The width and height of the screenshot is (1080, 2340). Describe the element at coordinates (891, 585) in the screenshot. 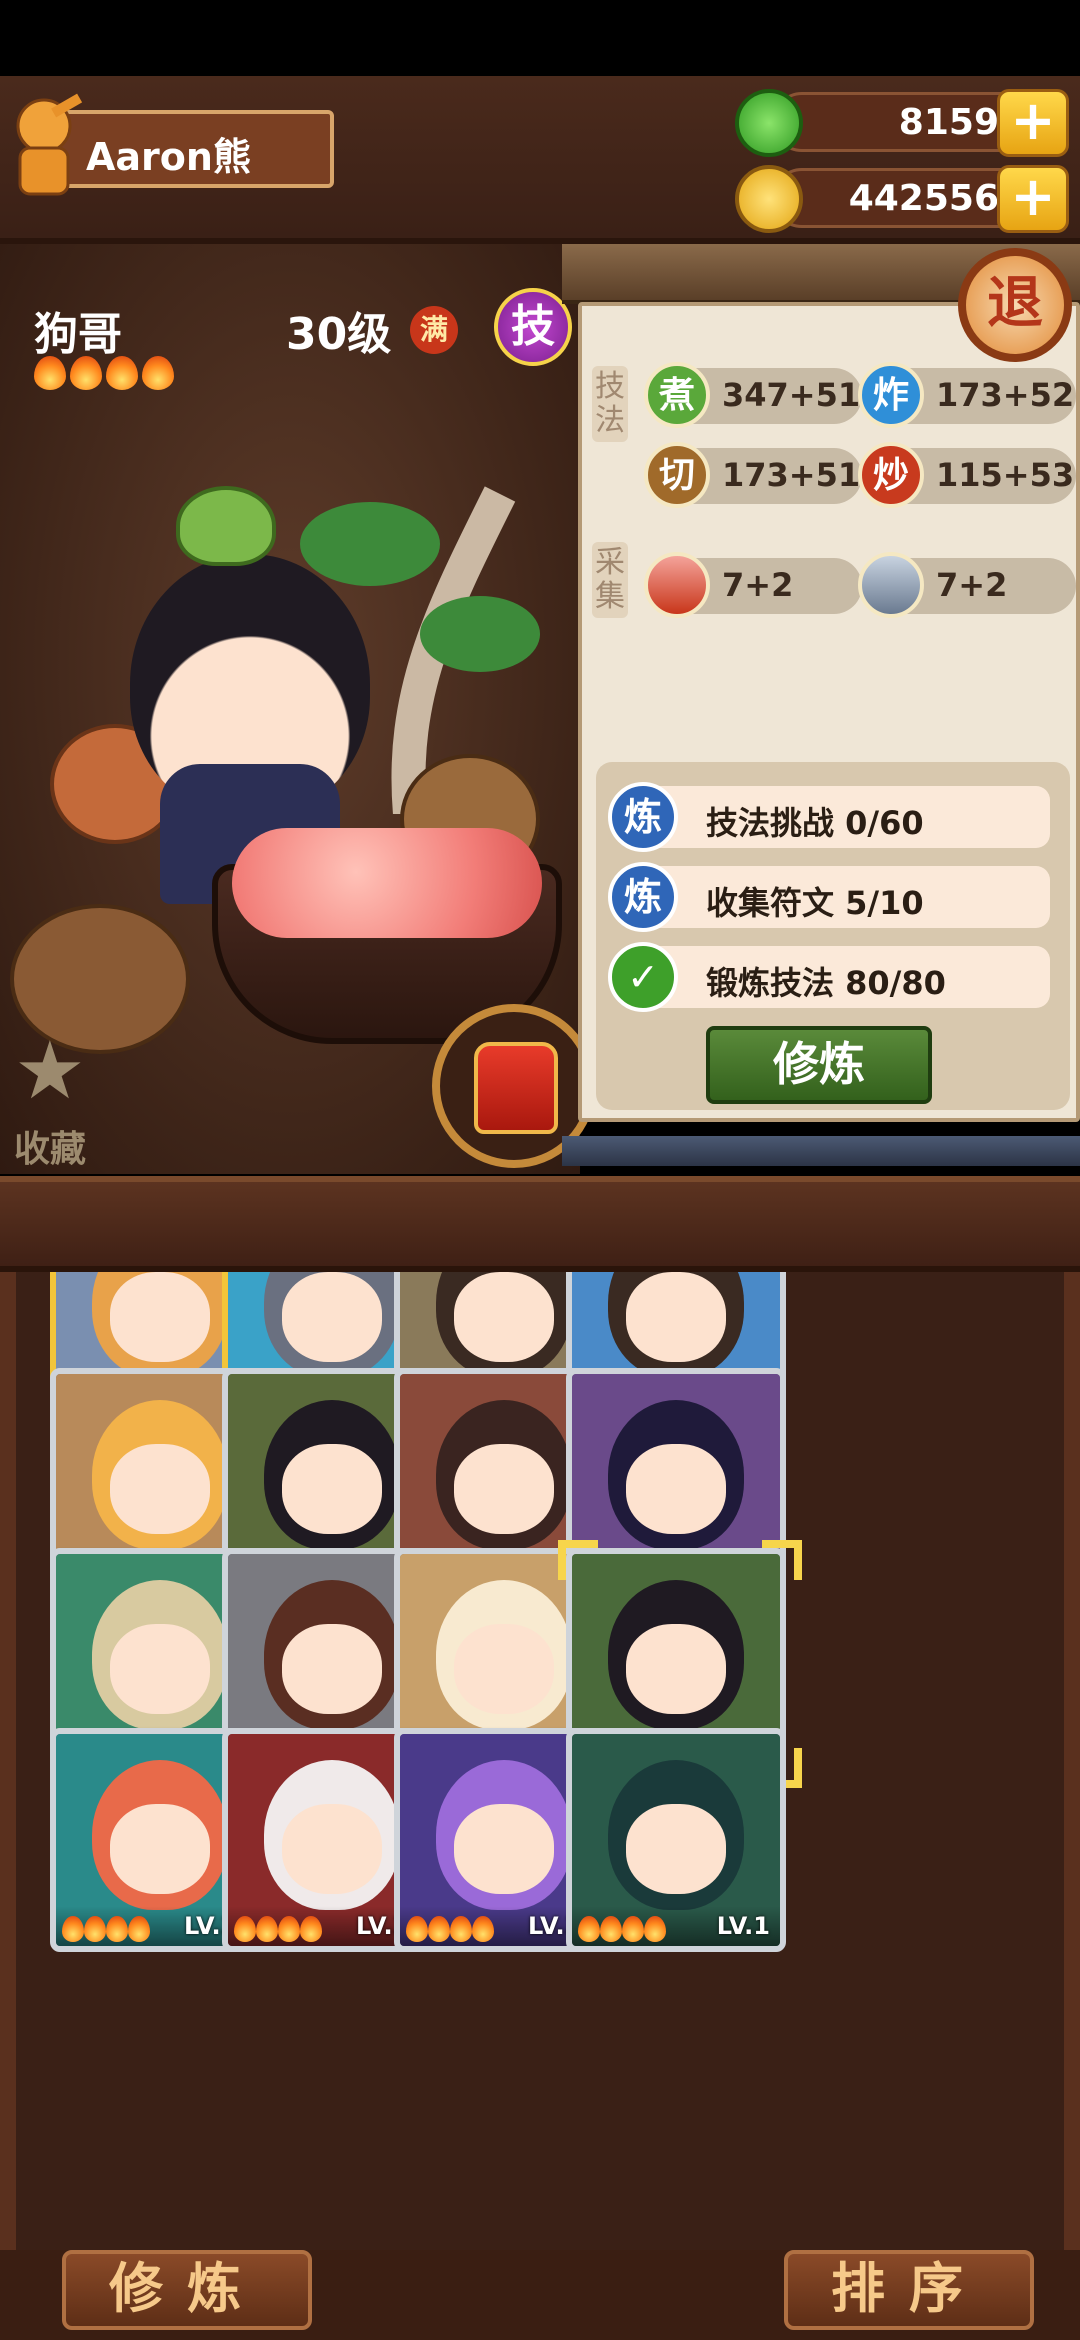

I see `fish-icon` at that location.